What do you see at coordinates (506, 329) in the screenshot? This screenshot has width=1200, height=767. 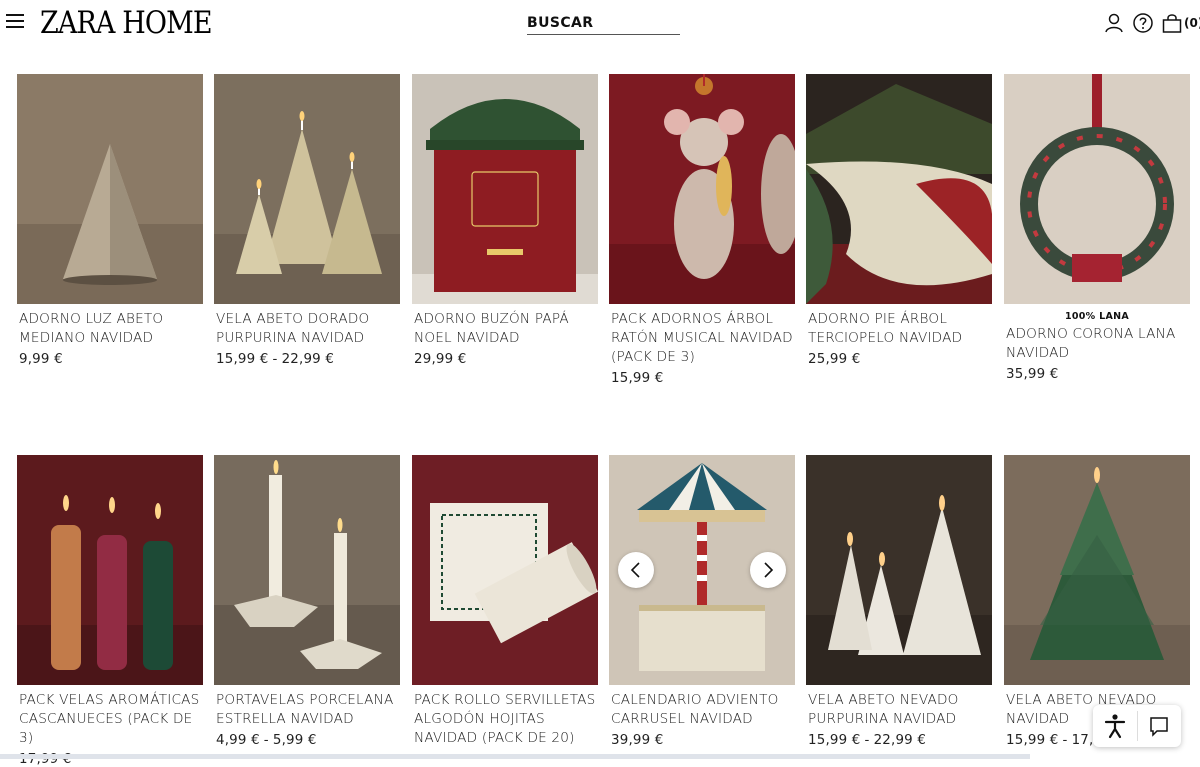 I see `product-title: ADORNO BUZÓN PAPÁ NOEL NAVIDAD` at bounding box center [506, 329].